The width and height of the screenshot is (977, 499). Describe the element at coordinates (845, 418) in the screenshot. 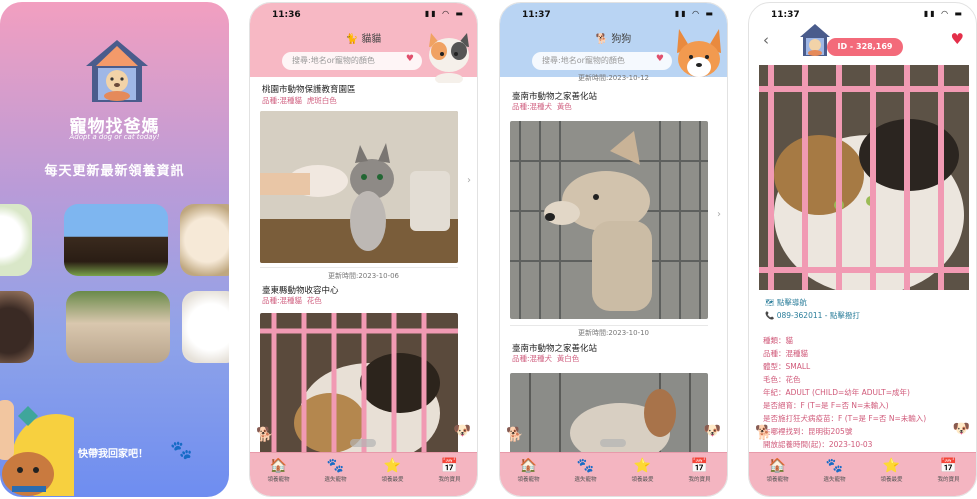

I see `attribute-line: 是否施打狂犬病疫苗：F (T=是 F=否 N=未輸入)` at that location.